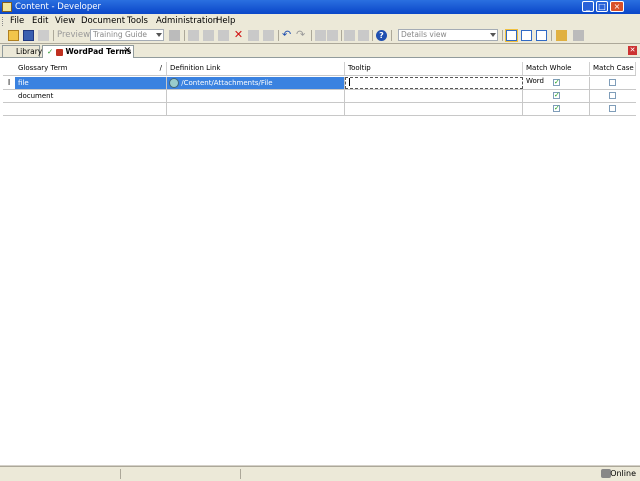 This screenshot has height=481, width=640. What do you see at coordinates (349, 82) in the screenshot?
I see `text-cursor` at bounding box center [349, 82].